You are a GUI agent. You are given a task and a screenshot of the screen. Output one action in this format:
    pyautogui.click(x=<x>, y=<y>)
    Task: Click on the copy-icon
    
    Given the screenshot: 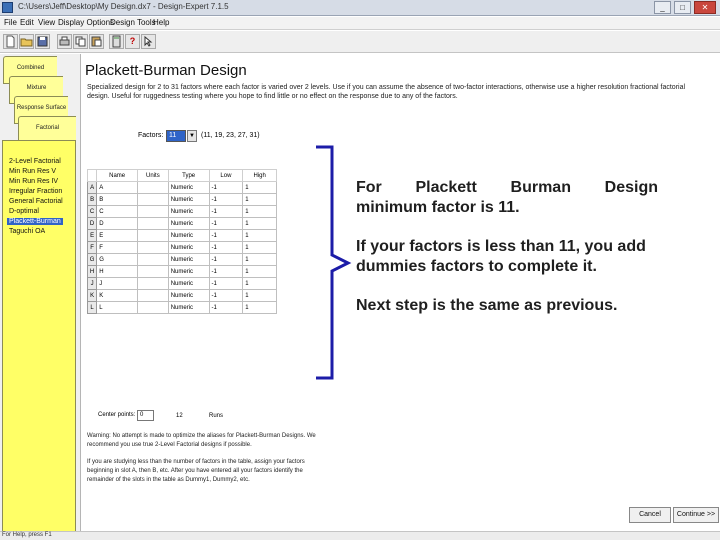 What is the action you would take?
    pyautogui.click(x=80, y=41)
    